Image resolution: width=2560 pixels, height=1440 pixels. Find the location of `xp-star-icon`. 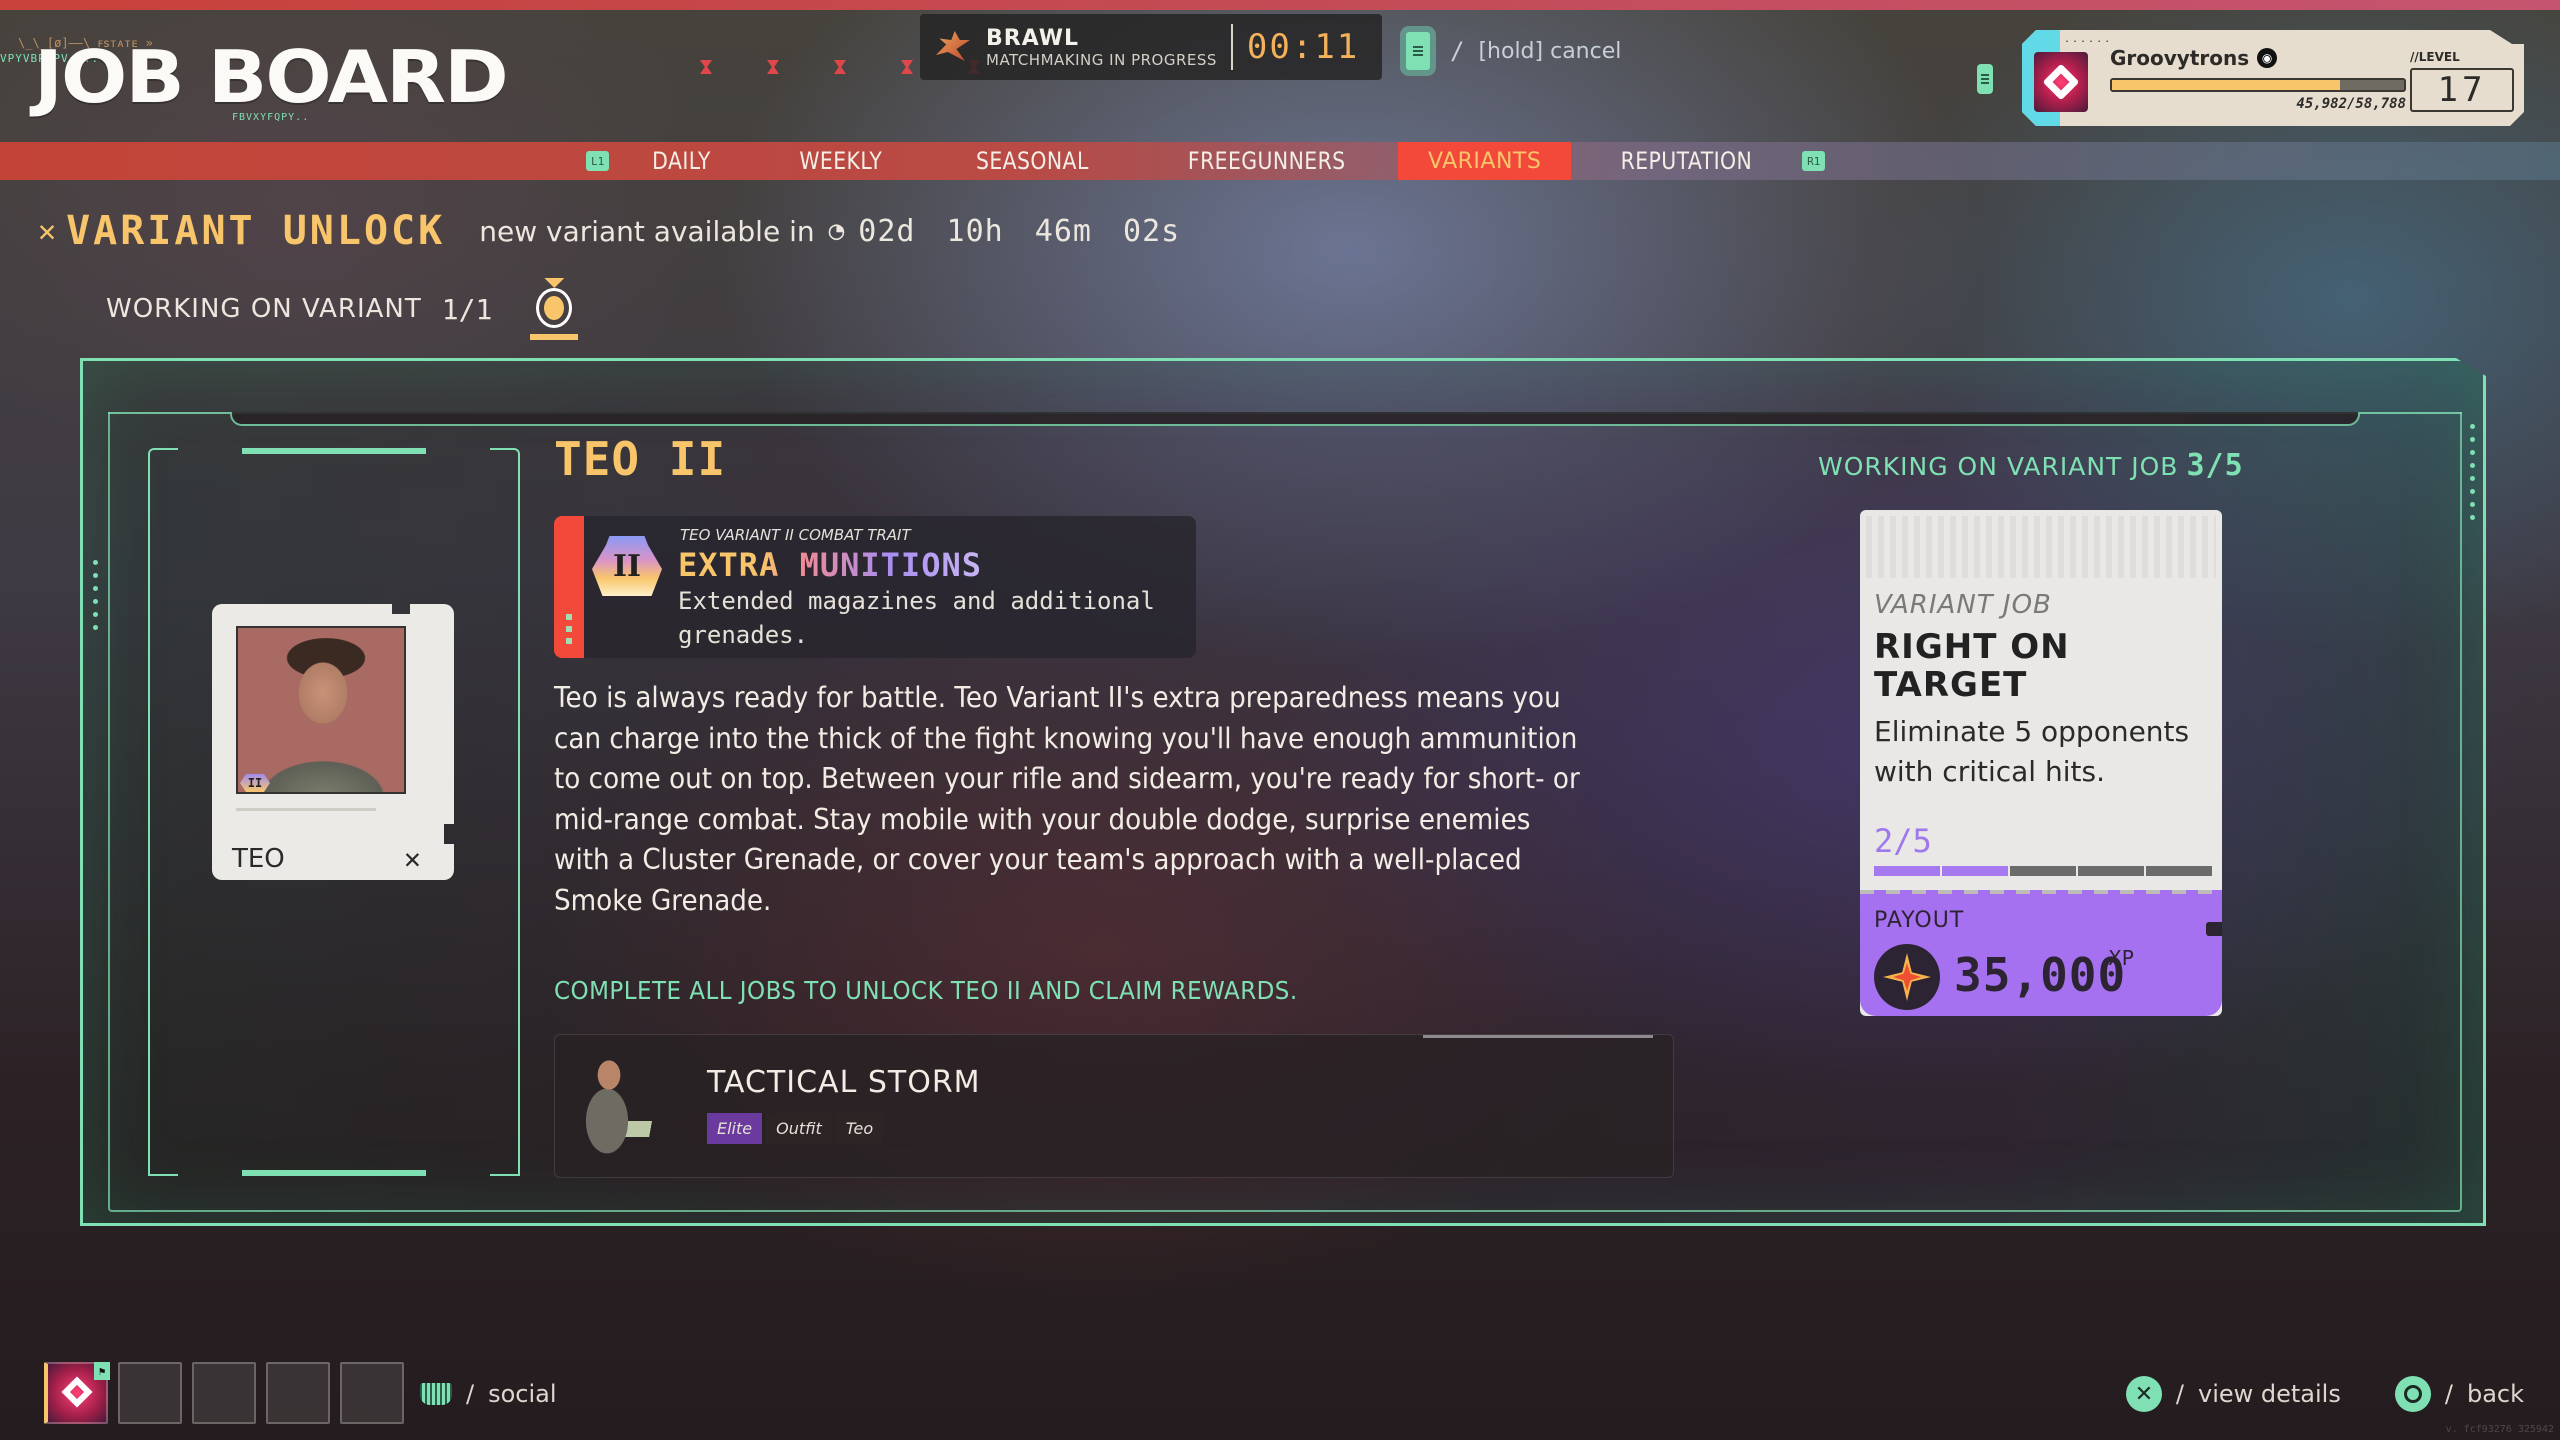

xp-star-icon is located at coordinates (1907, 977).